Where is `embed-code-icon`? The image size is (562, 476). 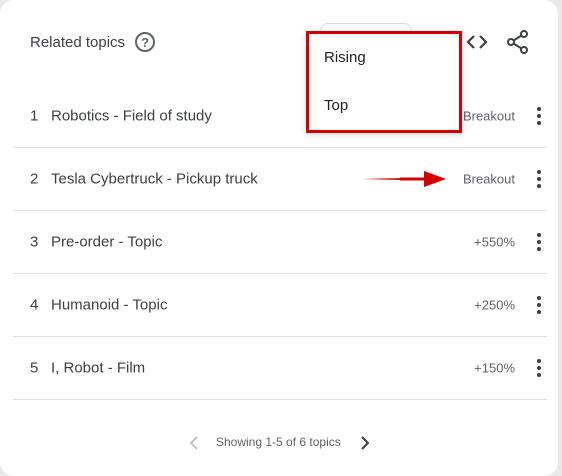 embed-code-icon is located at coordinates (477, 42).